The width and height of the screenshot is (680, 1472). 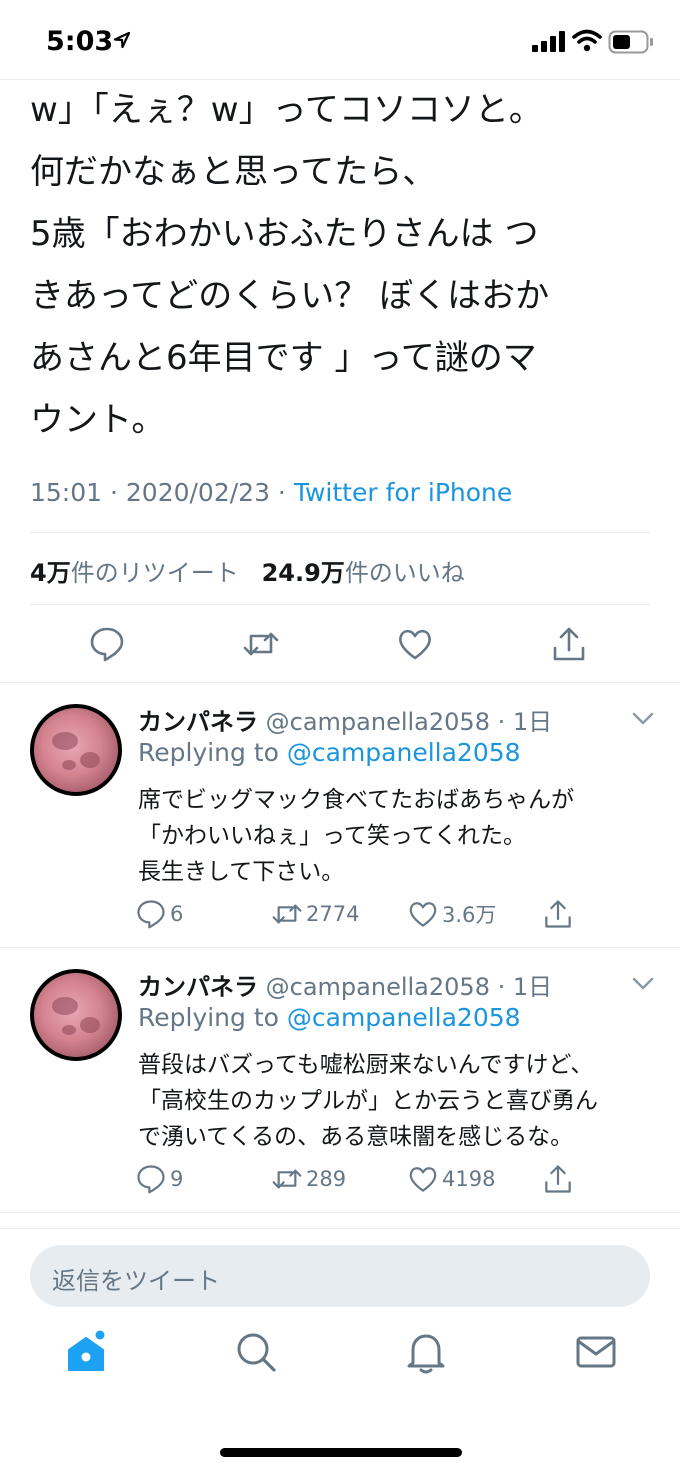 What do you see at coordinates (303, 573) in the screenshot?
I see `likes-count: 24.9万` at bounding box center [303, 573].